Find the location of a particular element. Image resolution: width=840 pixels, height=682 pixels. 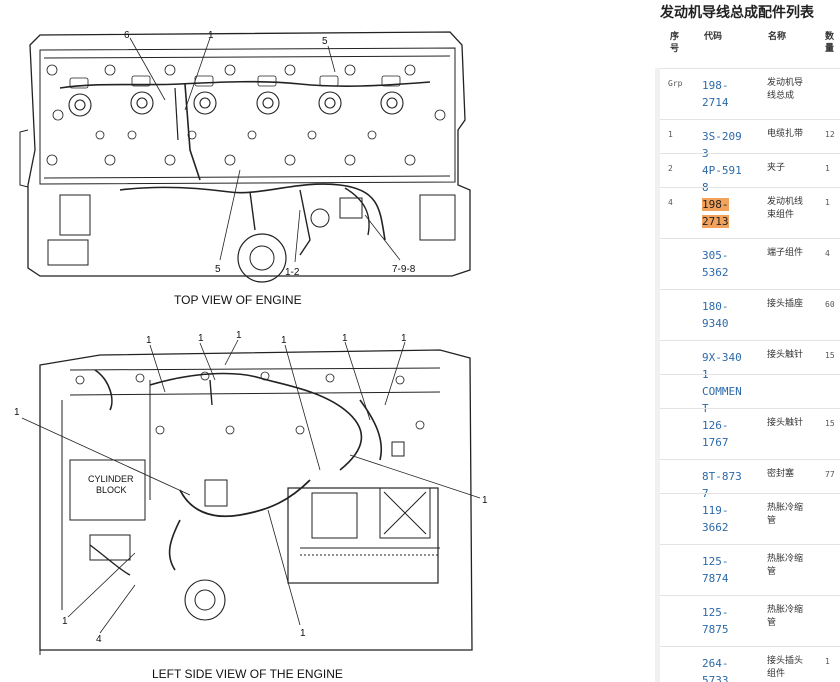

table-row: 180- 9340 接头插座 60 is located at coordinates (750, 314).